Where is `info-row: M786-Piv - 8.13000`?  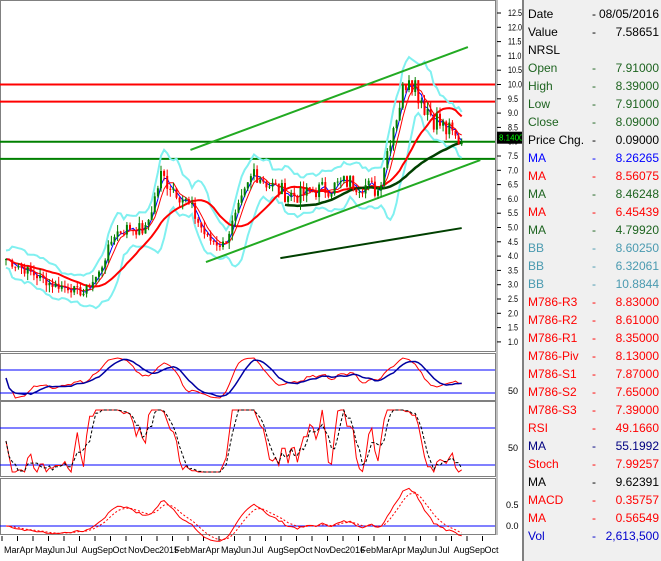 info-row: M786-Piv - 8.13000 is located at coordinates (593, 356).